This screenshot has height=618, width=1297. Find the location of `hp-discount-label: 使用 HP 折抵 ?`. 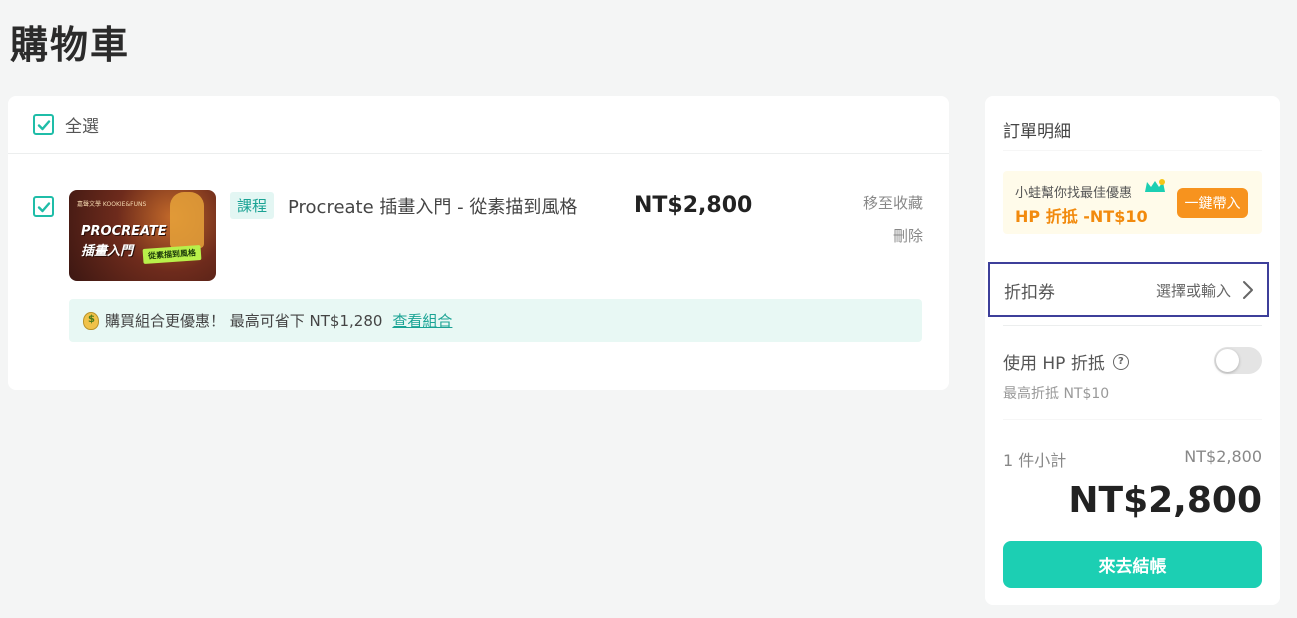

hp-discount-label: 使用 HP 折抵 ? is located at coordinates (1066, 361).